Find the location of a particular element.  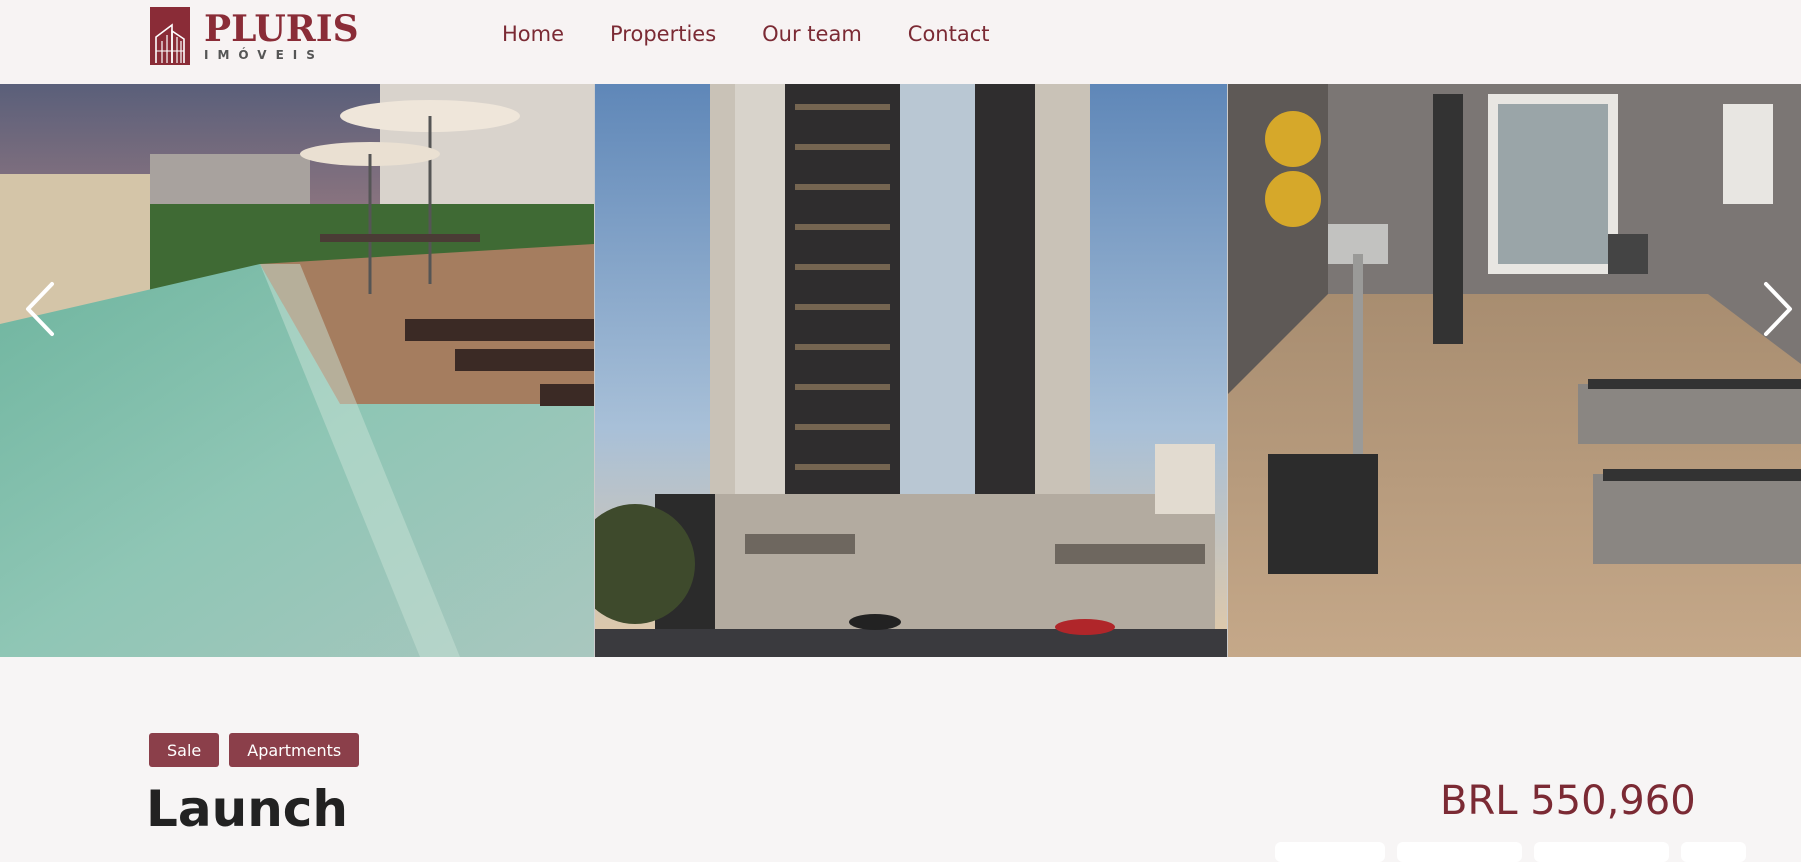

main-nav: Home Properties Our team Contact is located at coordinates (746, 34).